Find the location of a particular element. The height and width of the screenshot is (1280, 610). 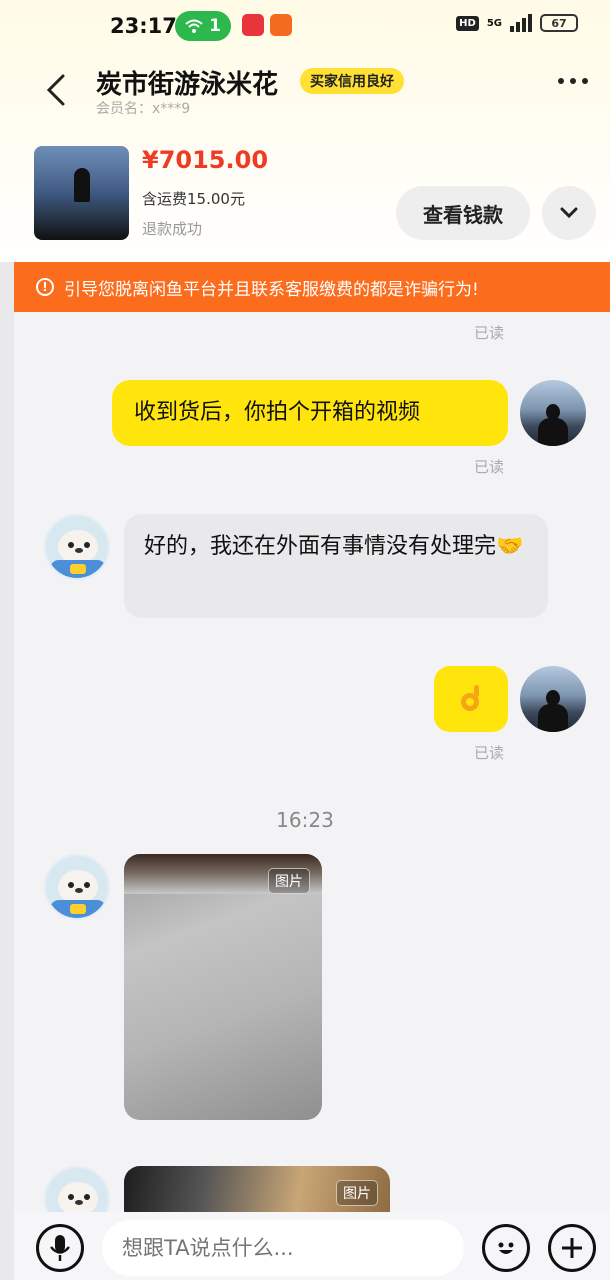

message-bubble-in: 好的，我还在外面有事情没有处理完🤝 is located at coordinates (336, 566).